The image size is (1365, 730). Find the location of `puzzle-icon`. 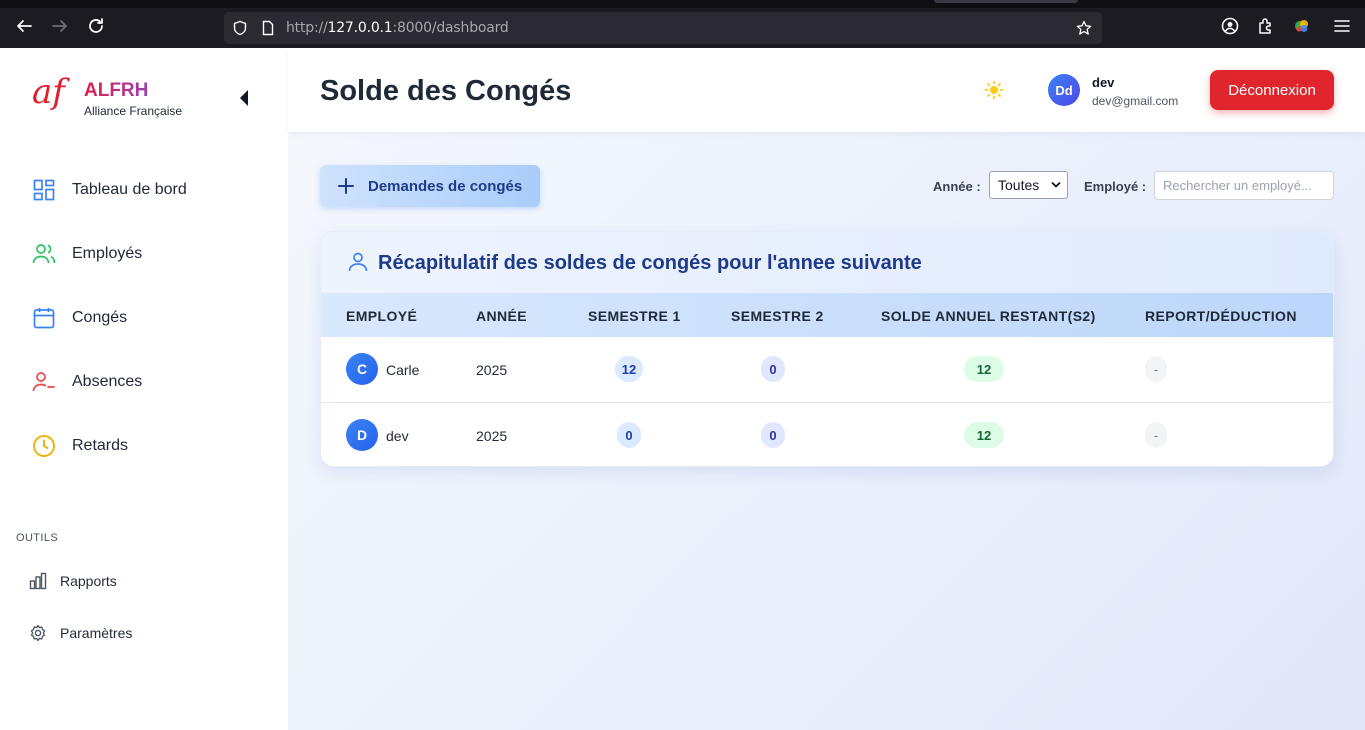

puzzle-icon is located at coordinates (1265, 26).